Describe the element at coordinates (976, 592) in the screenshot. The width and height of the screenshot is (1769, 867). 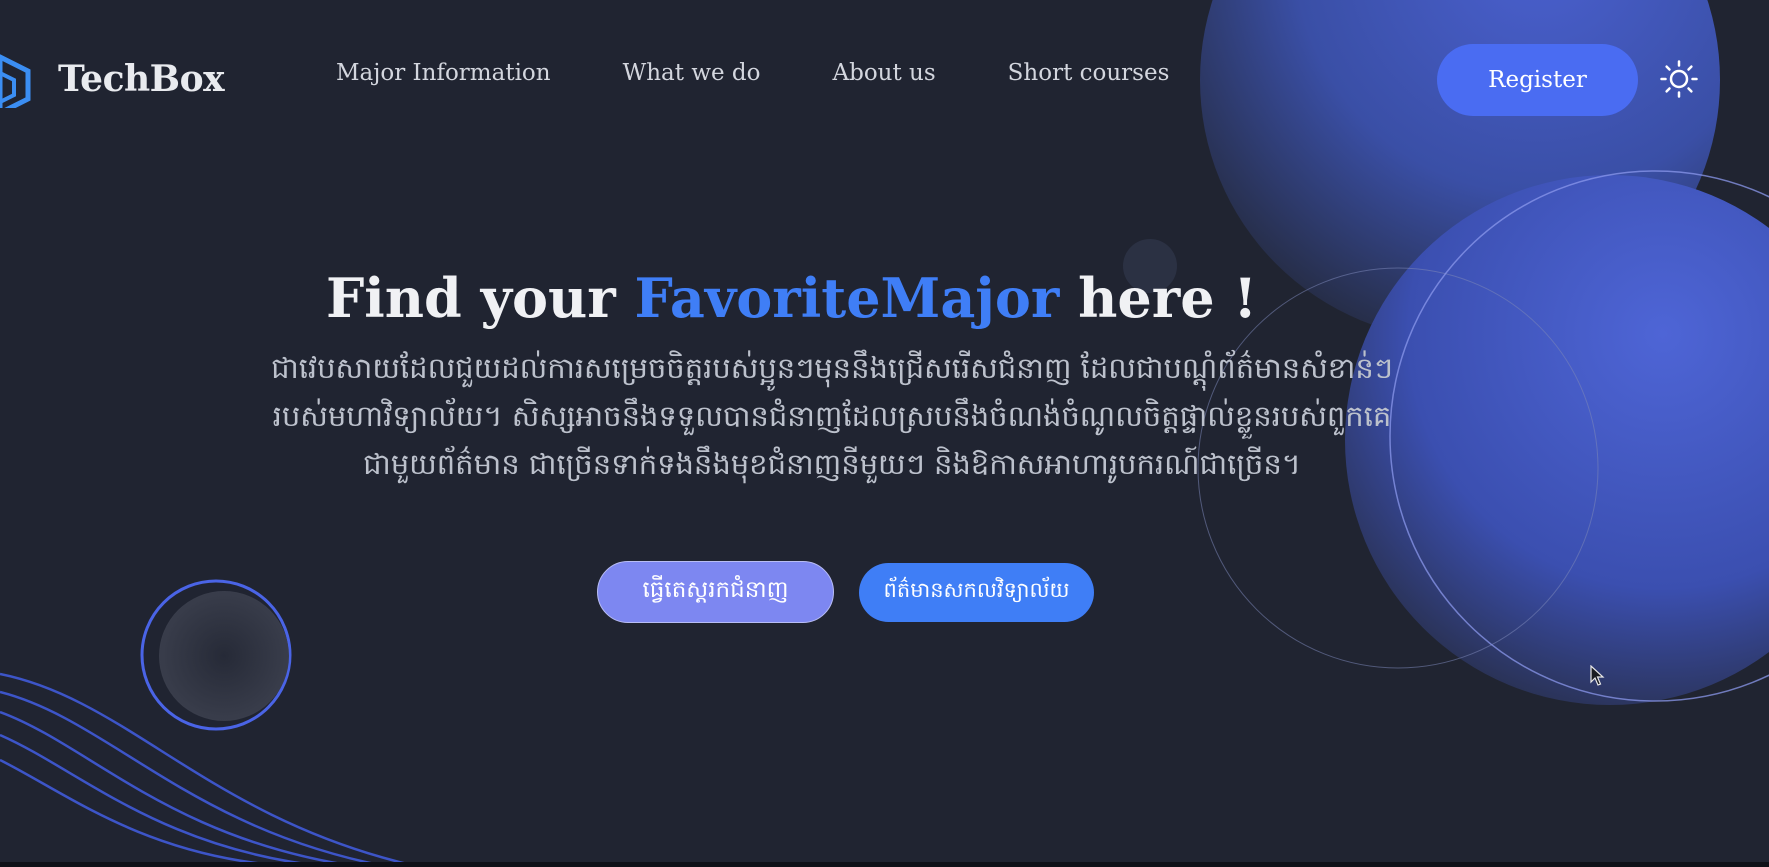
I see `university-info-button: ព័ត៌មានសកលវិទ្យាល័យ` at that location.